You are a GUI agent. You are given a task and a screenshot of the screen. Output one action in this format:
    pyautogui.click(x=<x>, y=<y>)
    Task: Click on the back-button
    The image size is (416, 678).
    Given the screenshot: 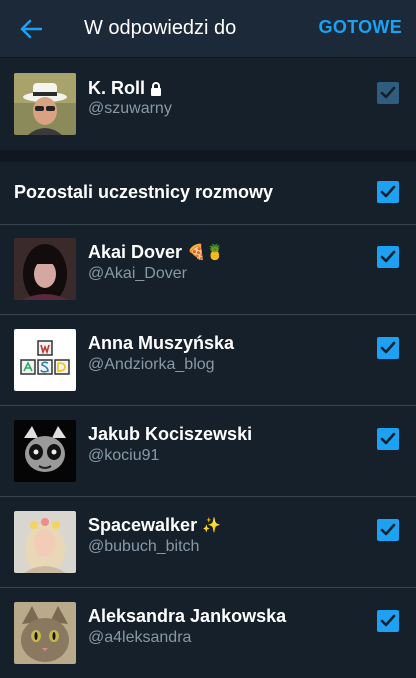 What is the action you would take?
    pyautogui.click(x=31, y=29)
    